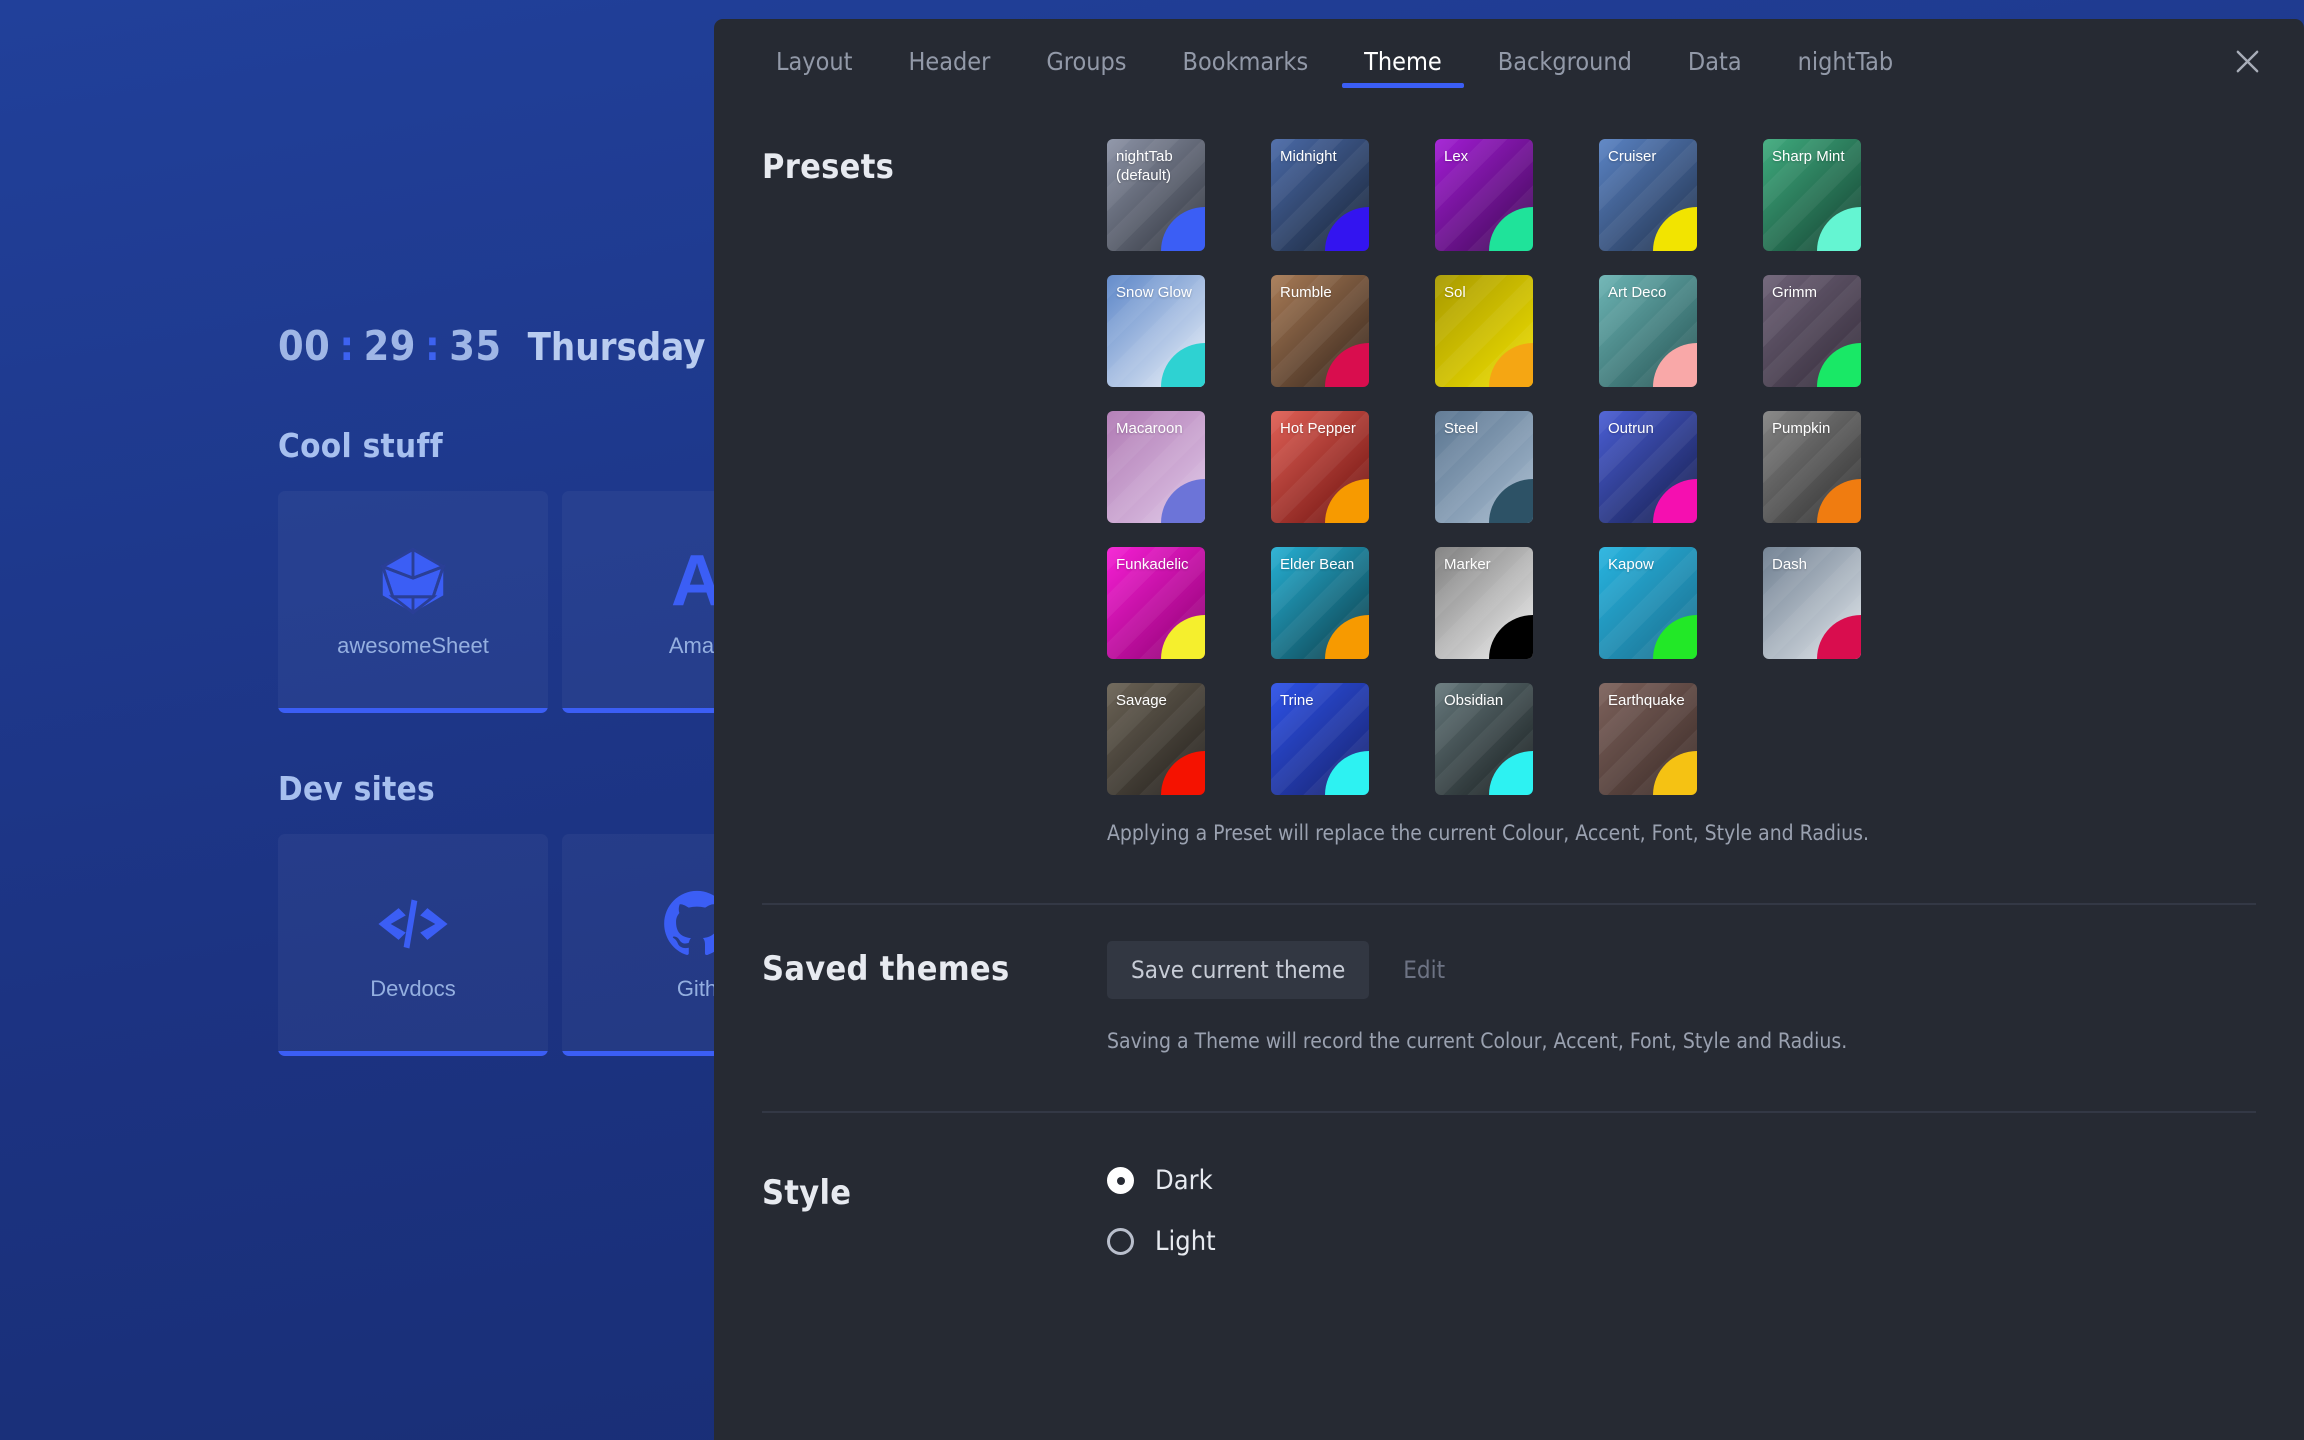 Image resolution: width=2304 pixels, height=1440 pixels. What do you see at coordinates (1648, 195) in the screenshot?
I see `preset-cruiser: Cruiser` at bounding box center [1648, 195].